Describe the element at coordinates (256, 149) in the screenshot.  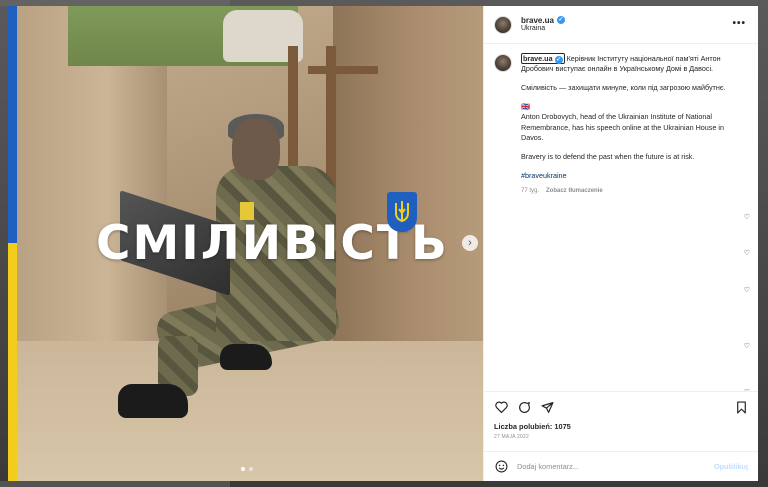
I see `soldier-head` at that location.